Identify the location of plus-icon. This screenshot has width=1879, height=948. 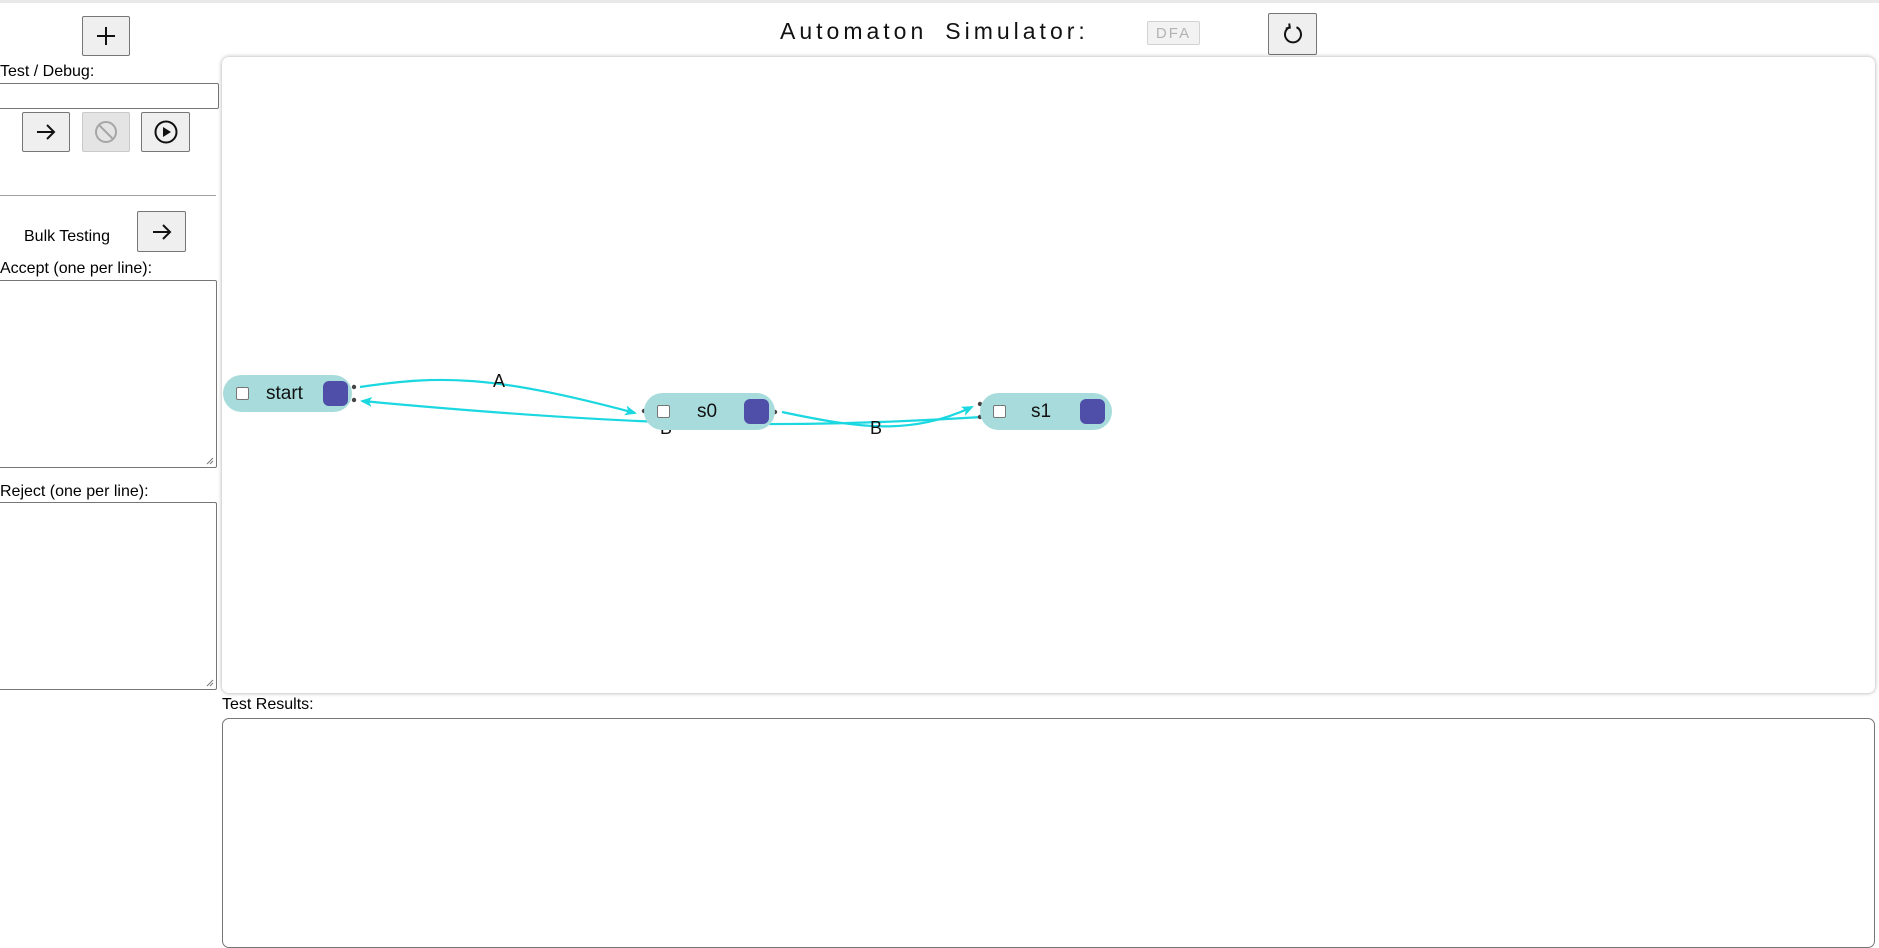
(106, 36).